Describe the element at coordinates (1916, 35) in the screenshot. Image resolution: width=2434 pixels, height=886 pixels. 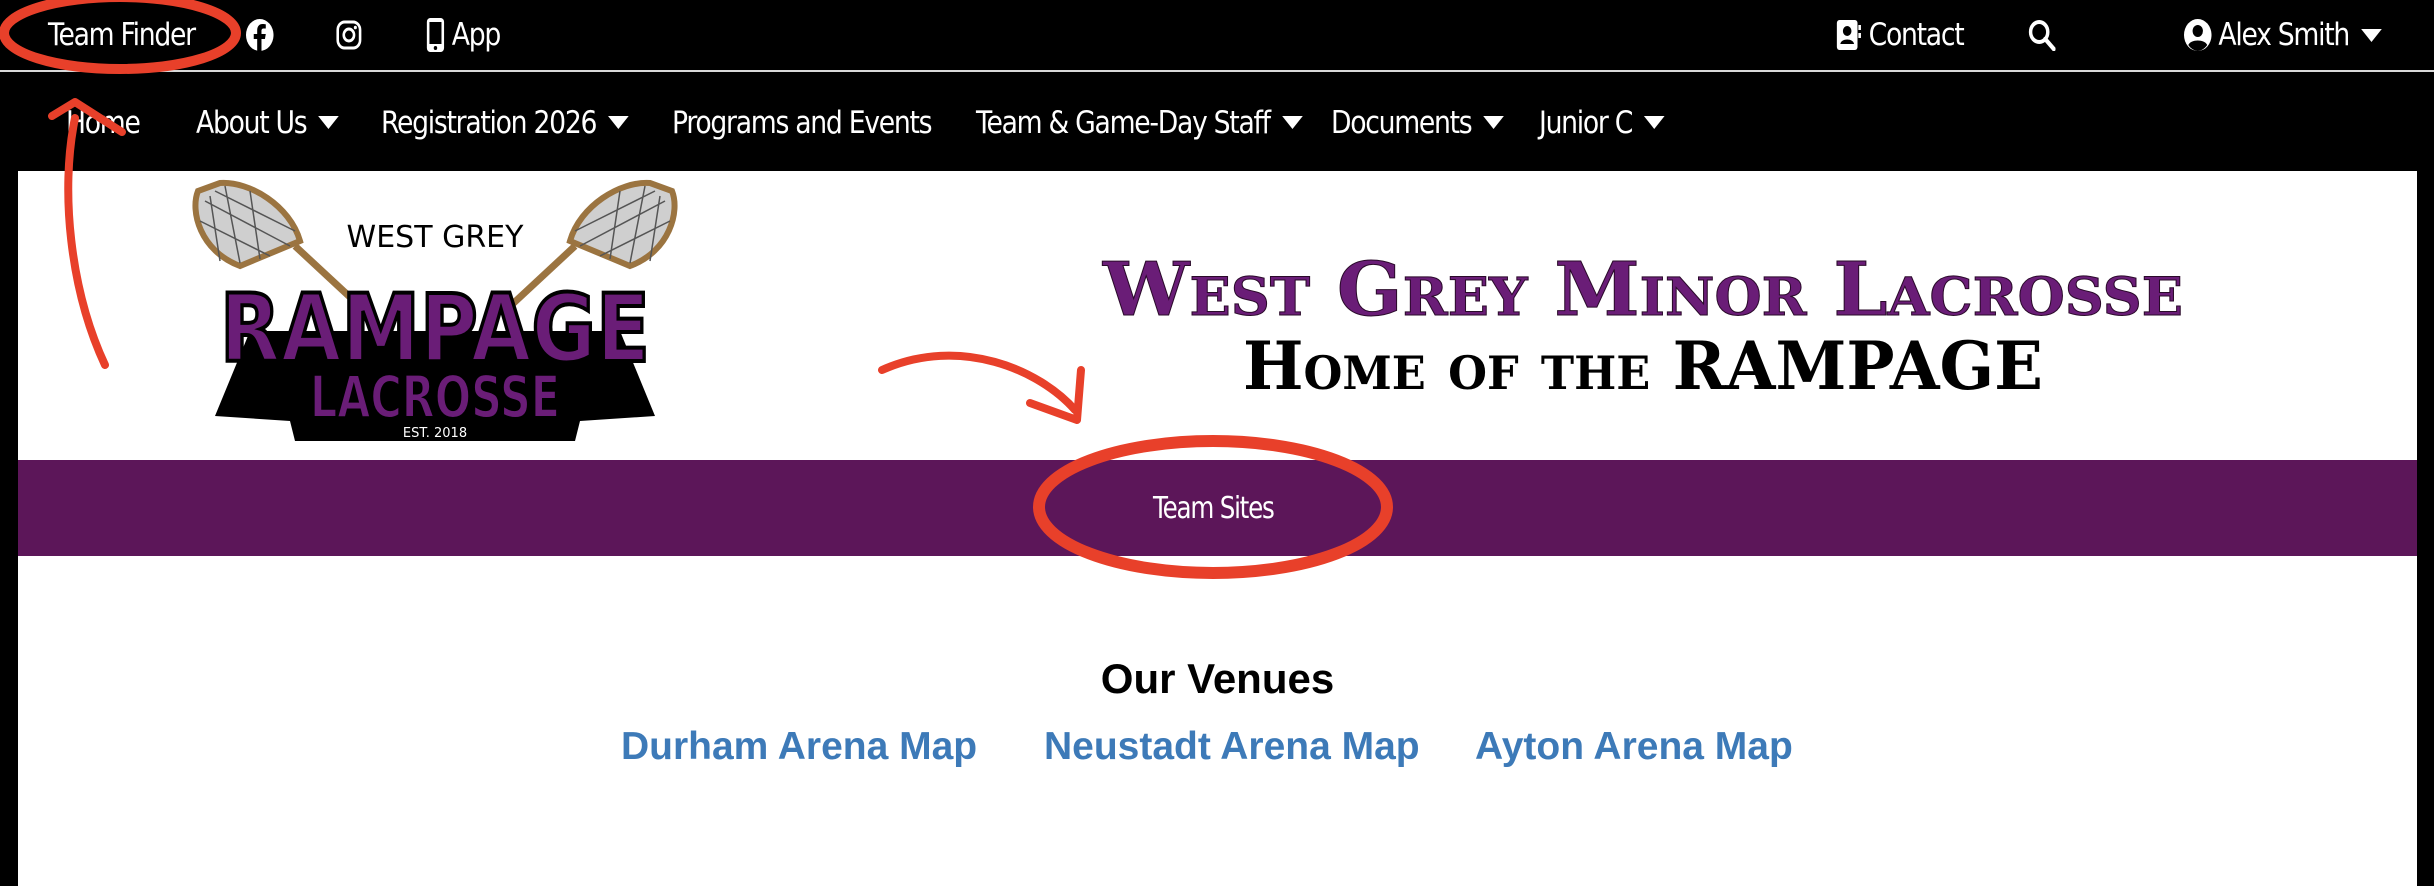
I see `contact-label: Contact` at that location.